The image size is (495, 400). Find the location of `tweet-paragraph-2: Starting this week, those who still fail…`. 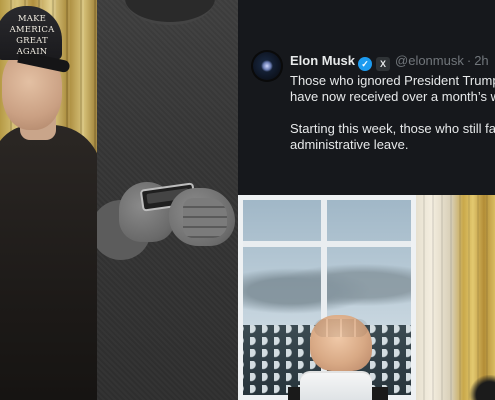

tweet-paragraph-2: Starting this week, those who still fail… is located at coordinates (392, 137).